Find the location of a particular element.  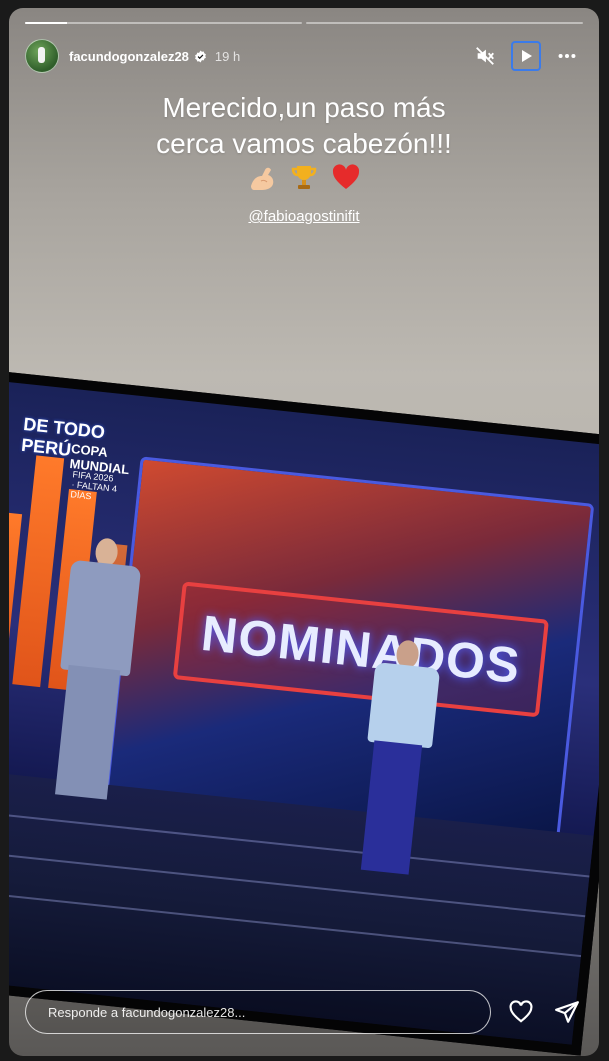

trophy-icon is located at coordinates (304, 177).